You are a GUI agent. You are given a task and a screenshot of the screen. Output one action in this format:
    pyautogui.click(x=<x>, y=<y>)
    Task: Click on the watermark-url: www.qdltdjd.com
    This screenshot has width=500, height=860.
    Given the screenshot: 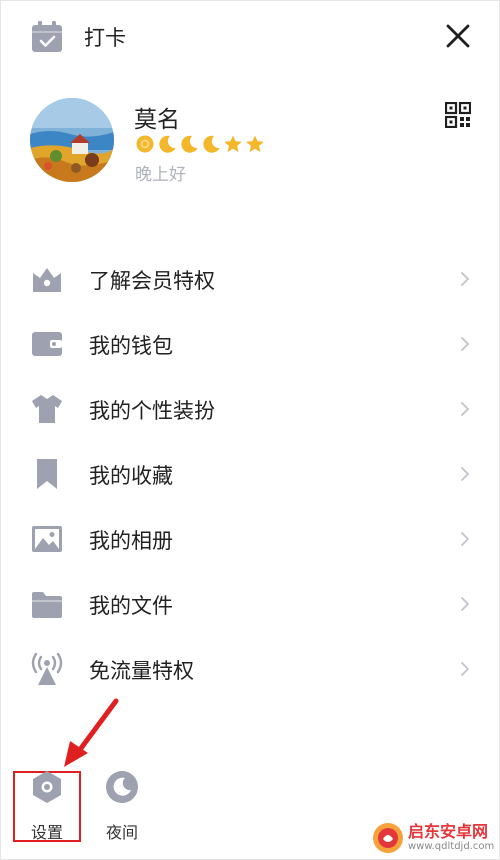 What is the action you would take?
    pyautogui.click(x=451, y=846)
    